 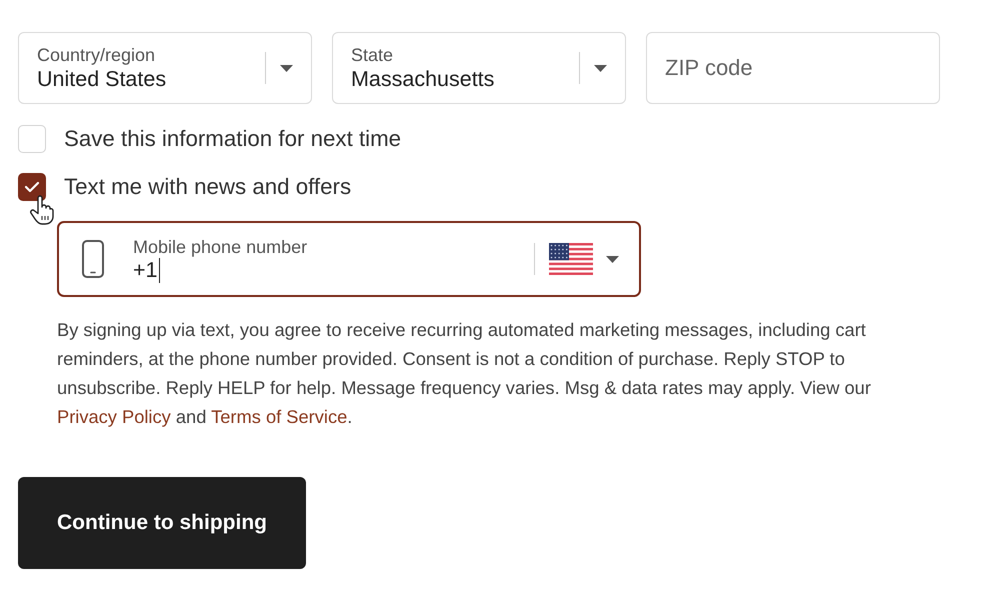 What do you see at coordinates (793, 68) in the screenshot?
I see `text-input: ZIP code` at bounding box center [793, 68].